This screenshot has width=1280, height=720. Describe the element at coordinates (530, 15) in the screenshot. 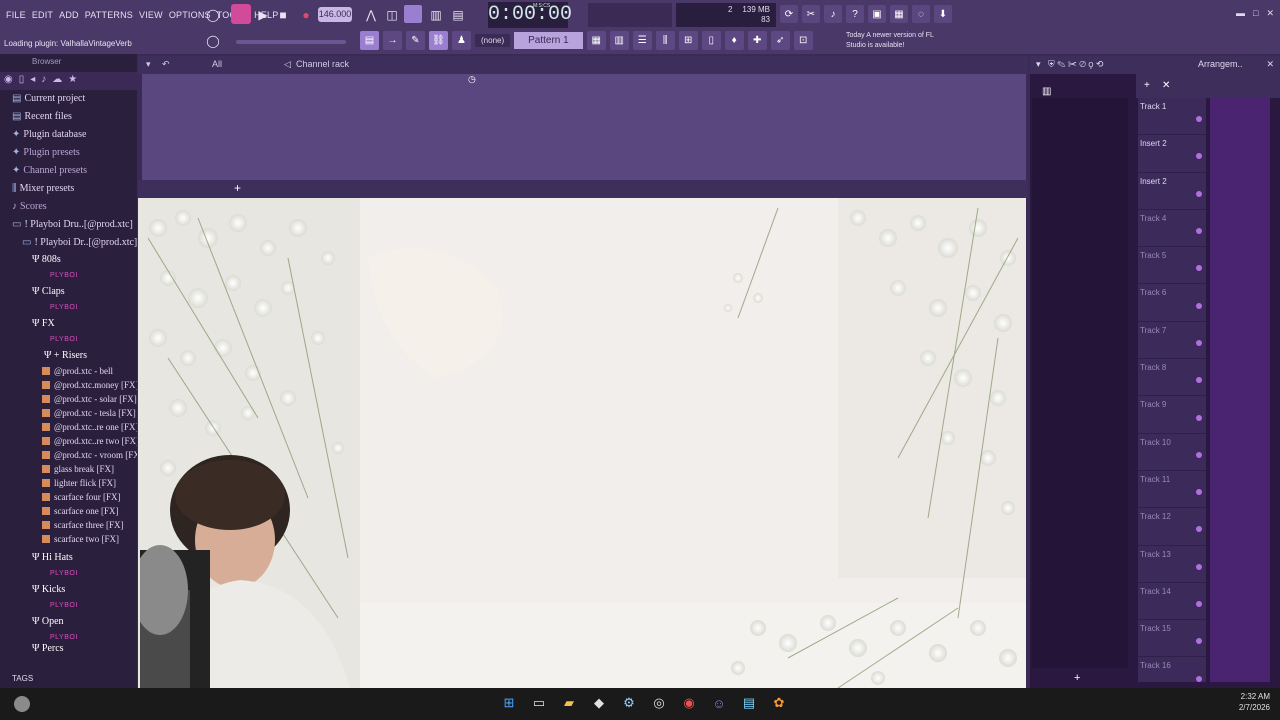

I see `song-time-display: 0:00:00` at that location.